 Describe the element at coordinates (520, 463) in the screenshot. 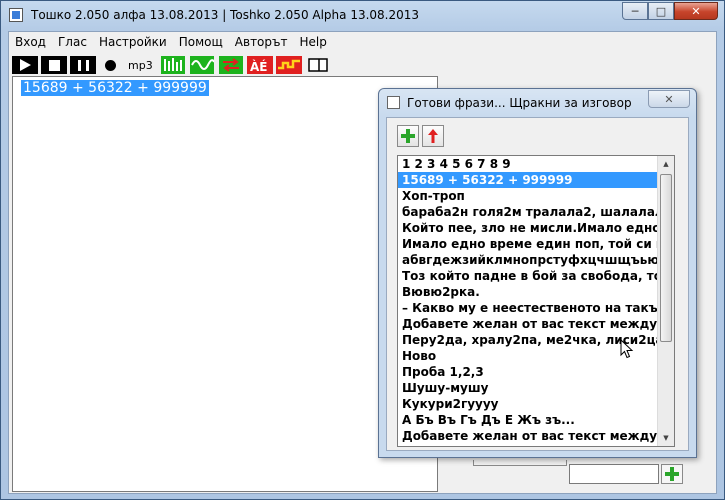

I see `background-panel-edge` at that location.